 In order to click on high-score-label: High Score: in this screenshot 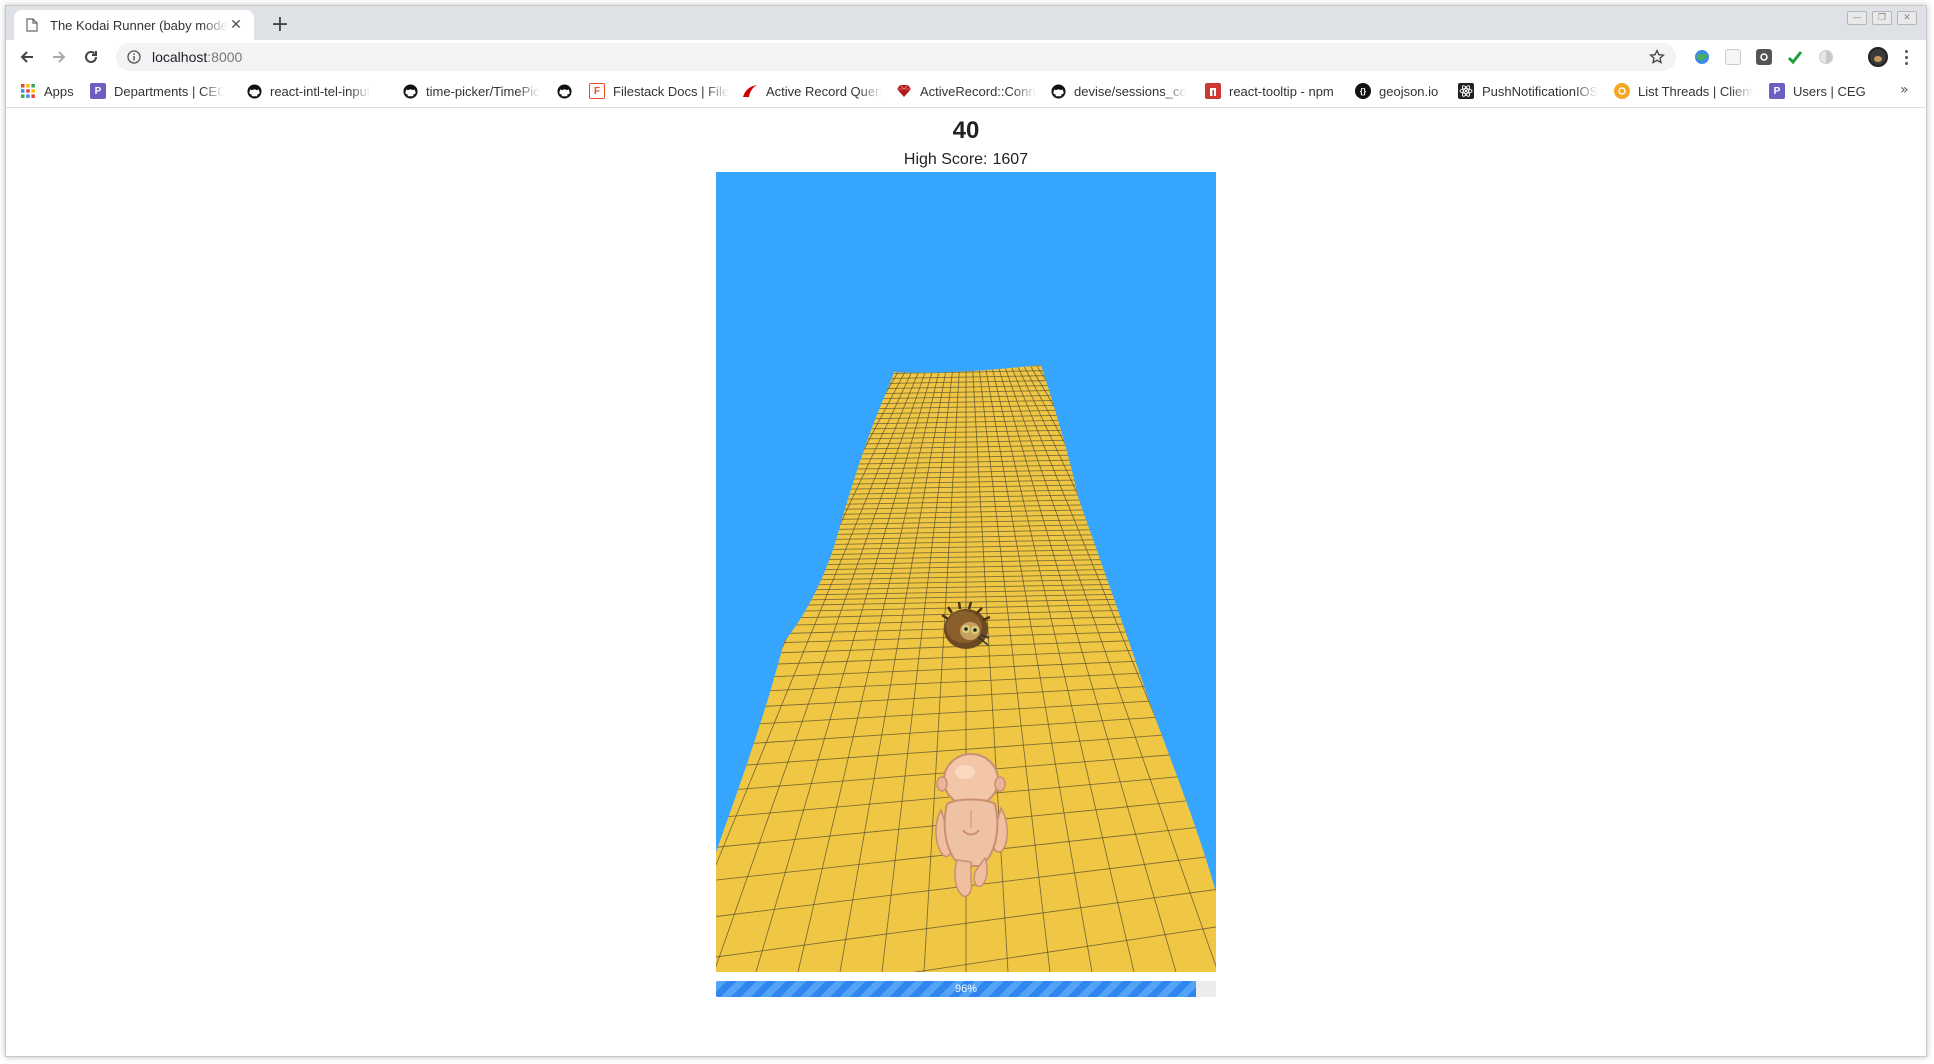, I will do `click(945, 159)`.